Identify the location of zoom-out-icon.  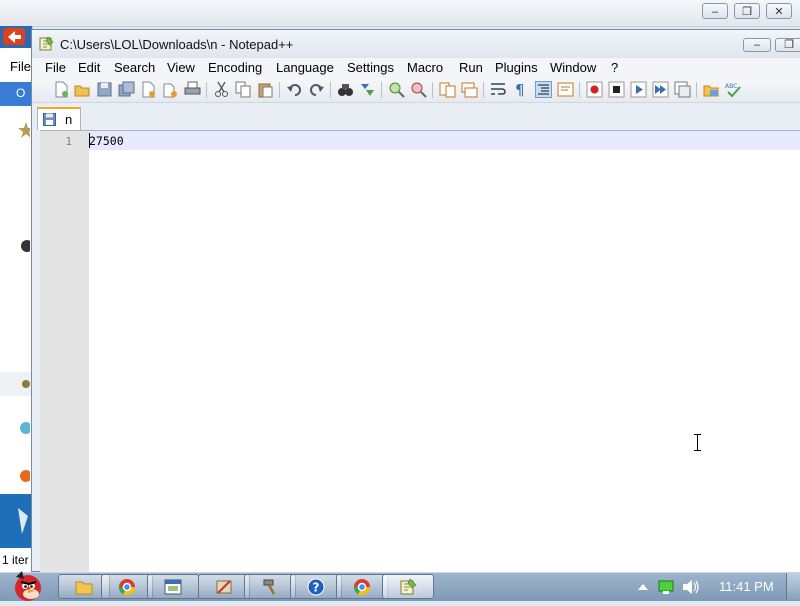
(418, 89).